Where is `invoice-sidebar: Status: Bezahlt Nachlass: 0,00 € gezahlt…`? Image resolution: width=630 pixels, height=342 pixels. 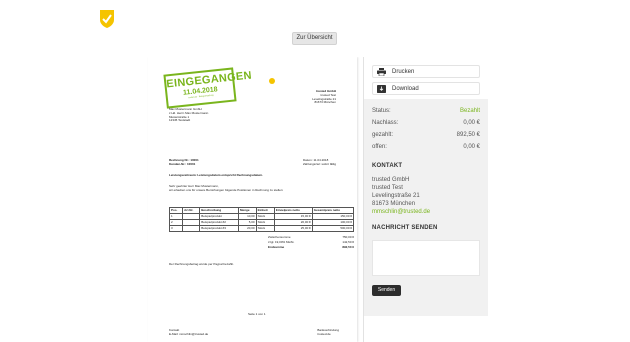 invoice-sidebar: Status: Bezahlt Nachlass: 0,00 € gezahlt… is located at coordinates (426, 207).